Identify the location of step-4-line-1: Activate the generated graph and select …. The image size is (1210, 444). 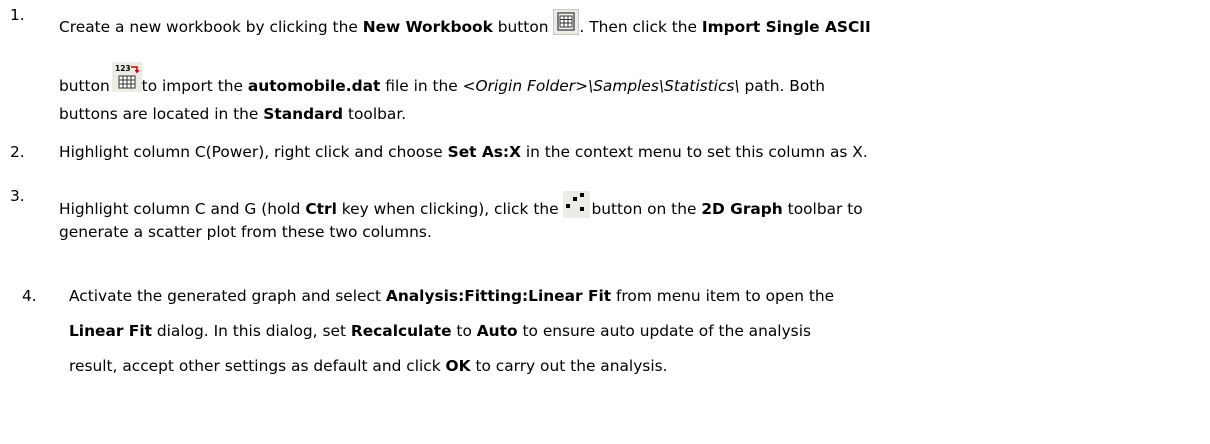
(452, 296).